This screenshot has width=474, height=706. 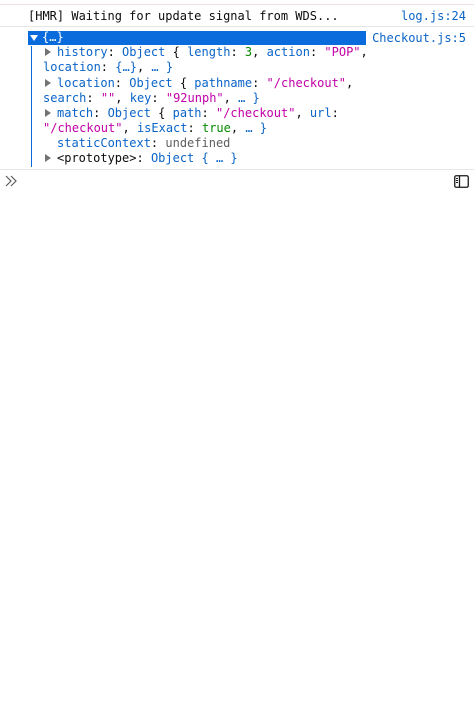 What do you see at coordinates (75, 113) in the screenshot?
I see `property-key: match` at bounding box center [75, 113].